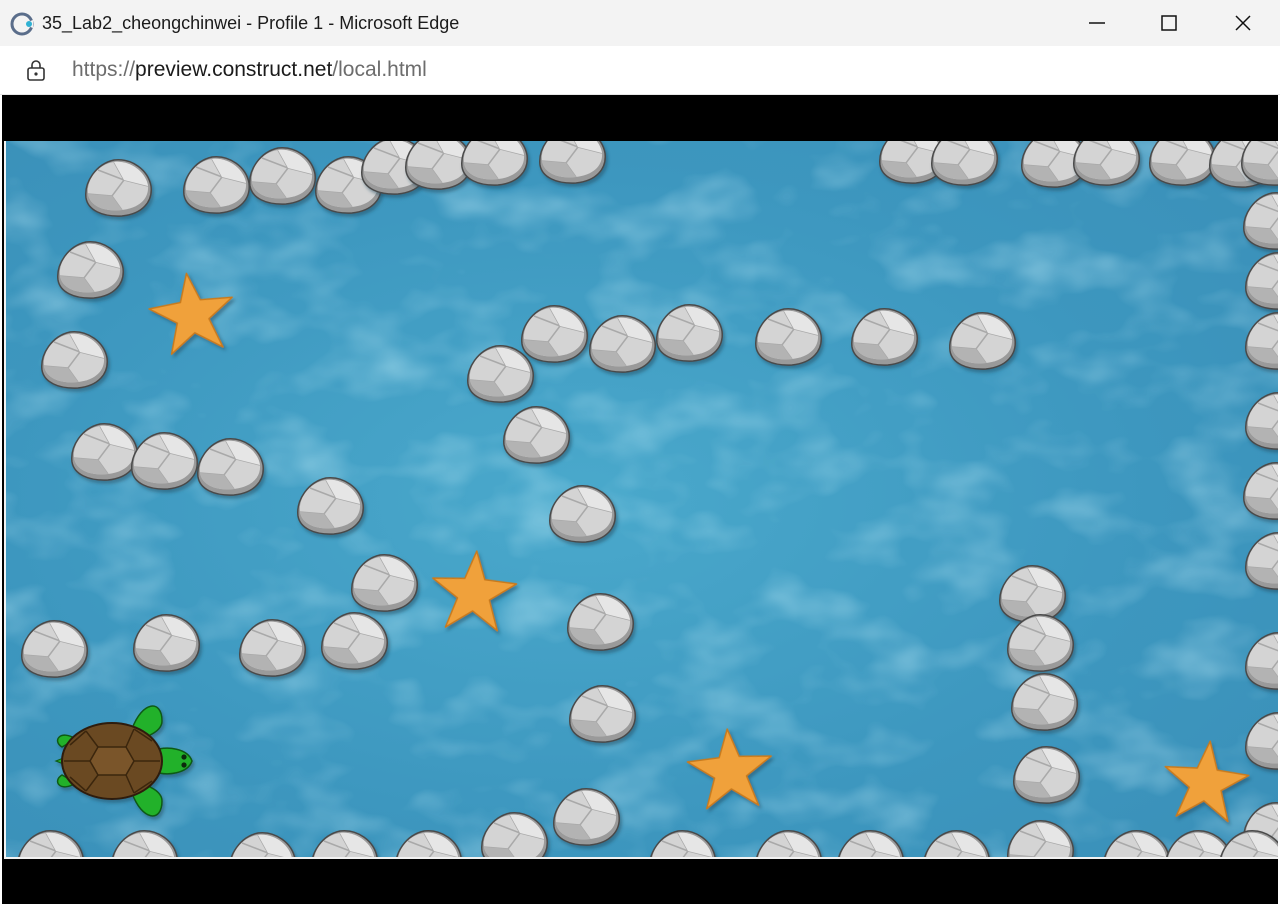 This screenshot has width=1280, height=904. Describe the element at coordinates (36, 70) in the screenshot. I see `lock-icon` at that location.